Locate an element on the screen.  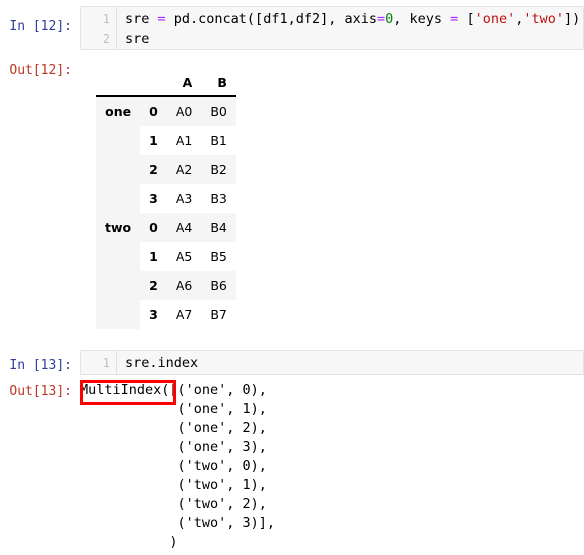
dataframe-cell: B7 is located at coordinates (218, 314).